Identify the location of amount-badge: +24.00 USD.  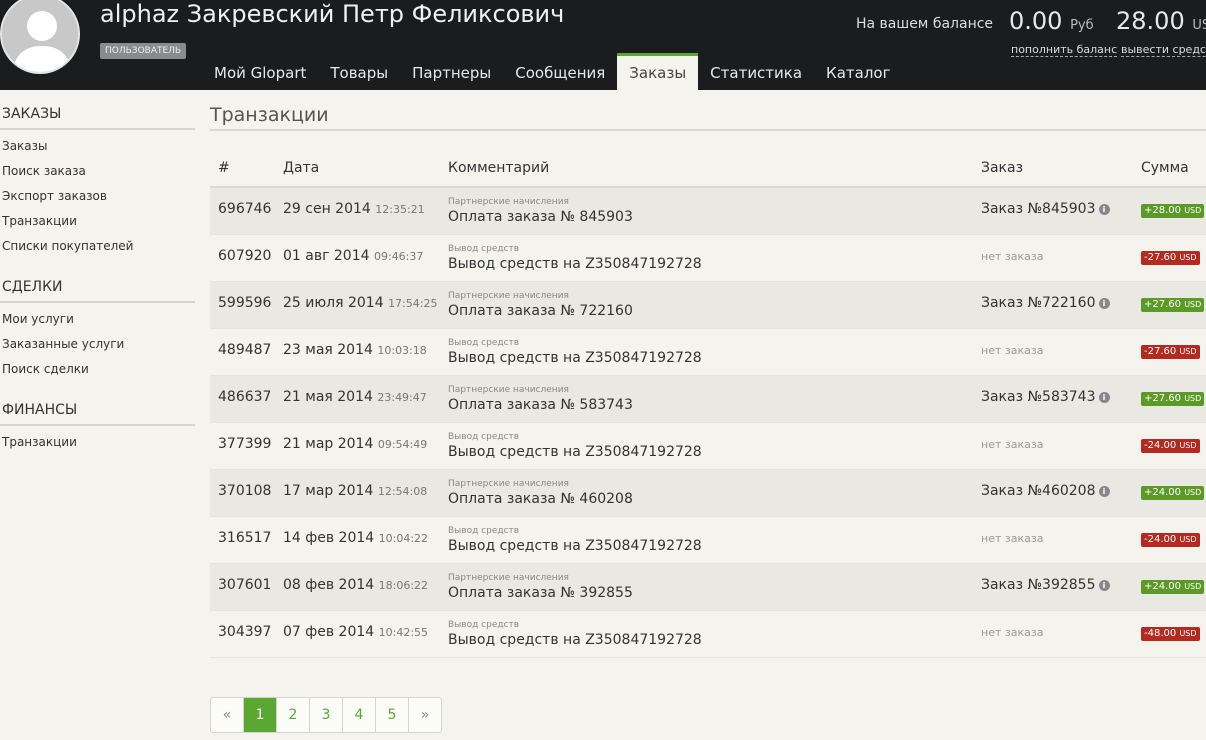
(1173, 587).